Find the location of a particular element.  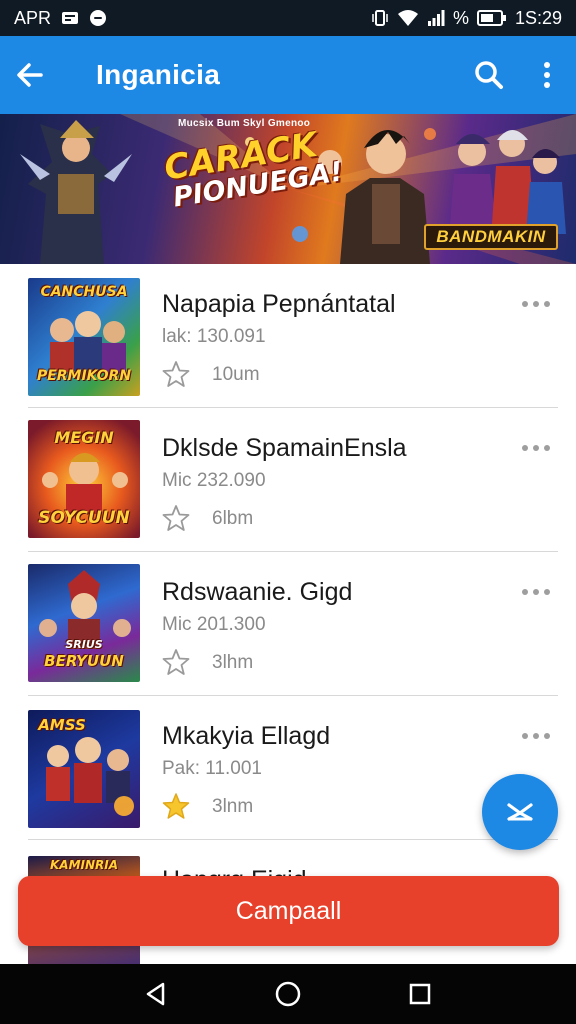

nav-recents-button is located at coordinates (420, 994).